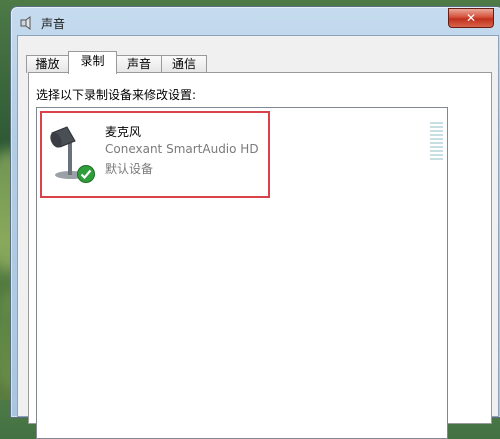 The width and height of the screenshot is (500, 439). I want to click on default-check-icon, so click(86, 174).